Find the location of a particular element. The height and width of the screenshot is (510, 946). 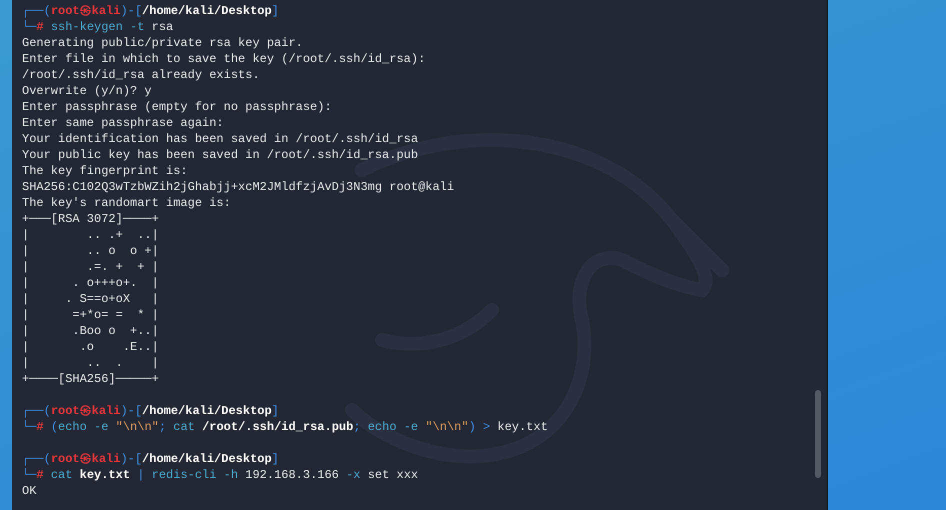

output-line: | .. .+ ..| is located at coordinates (91, 235).